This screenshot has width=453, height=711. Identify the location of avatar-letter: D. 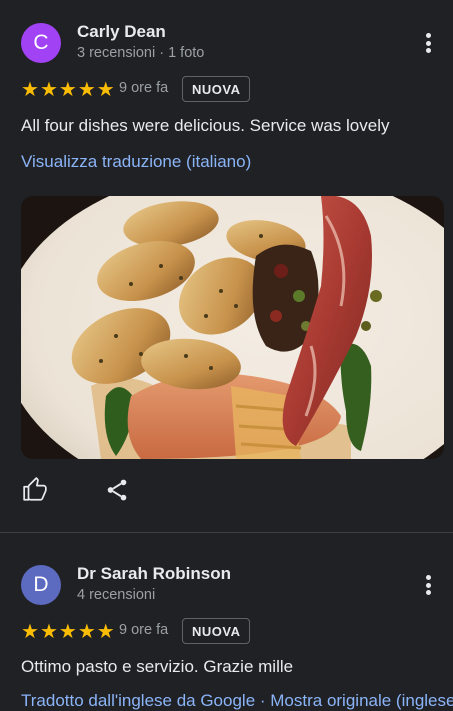
(41, 584).